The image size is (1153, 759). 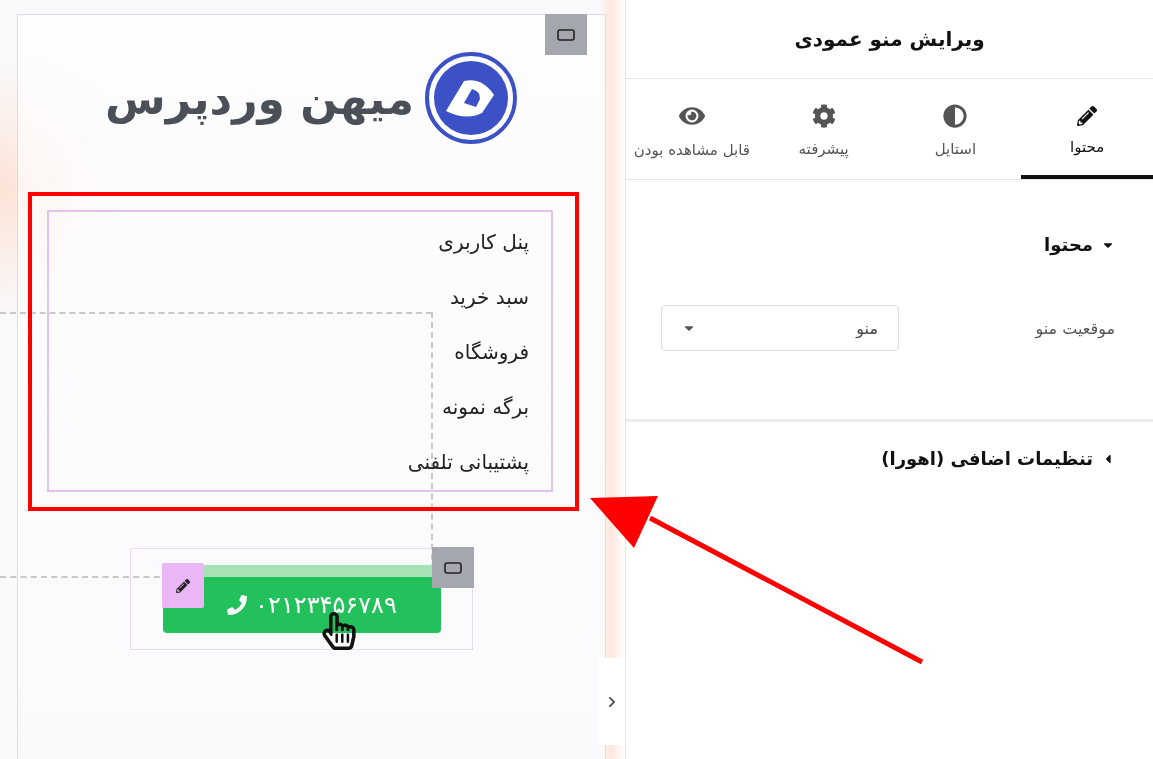 I want to click on panel-title: ویرایش منو عمودی, so click(x=889, y=39).